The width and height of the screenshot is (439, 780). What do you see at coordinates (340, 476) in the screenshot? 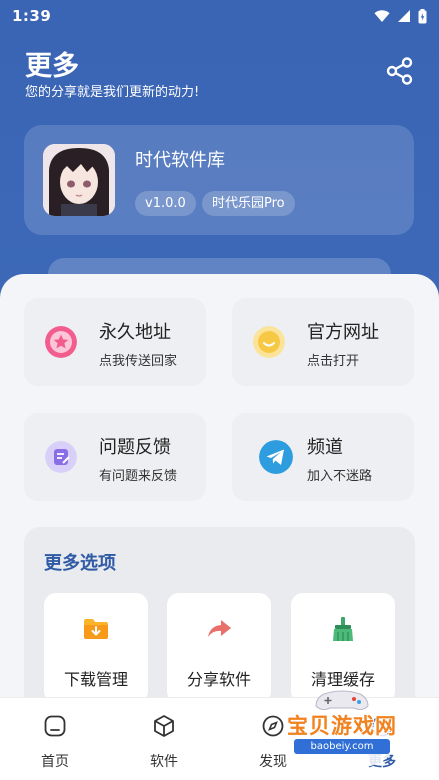
I see `card-subtitle: 加入不迷路` at bounding box center [340, 476].